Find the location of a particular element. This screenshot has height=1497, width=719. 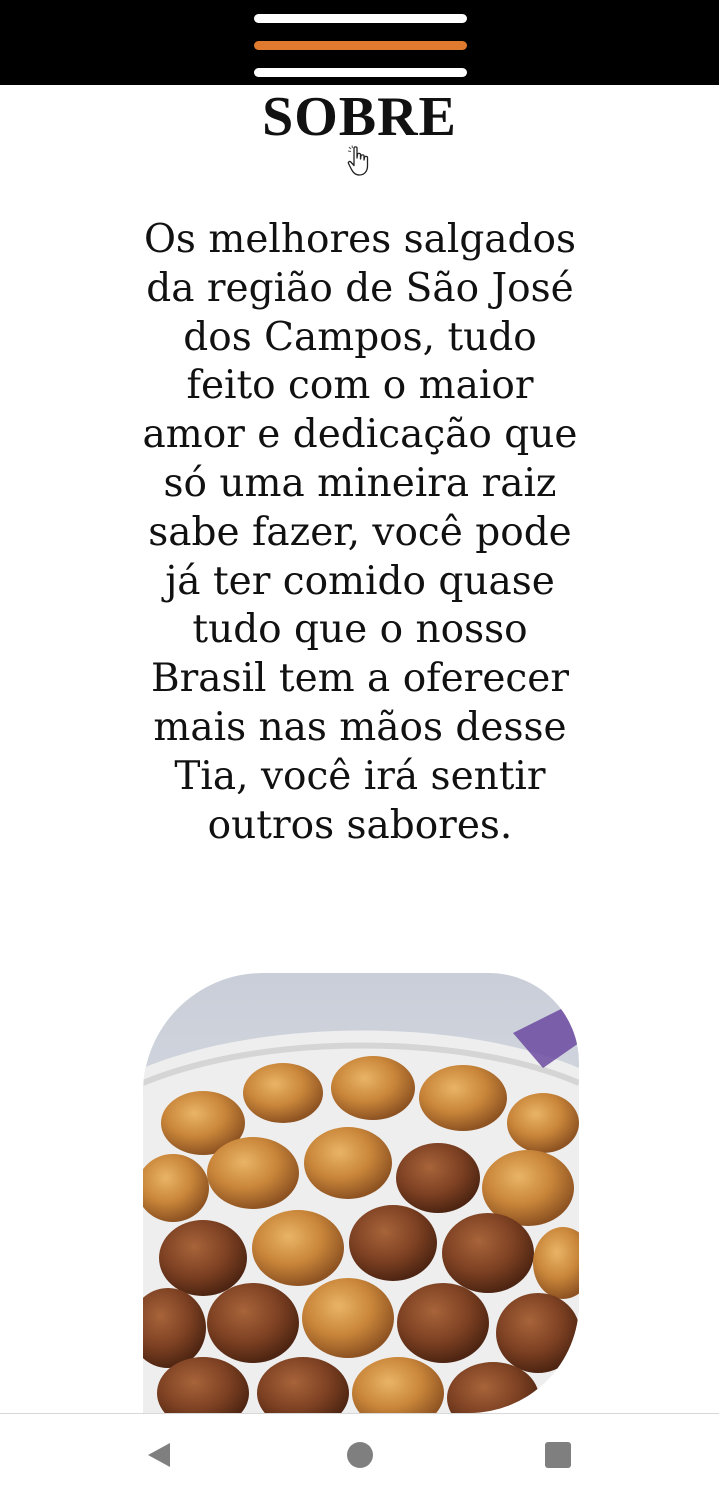

hand-pointer-icon is located at coordinates (361, 161).